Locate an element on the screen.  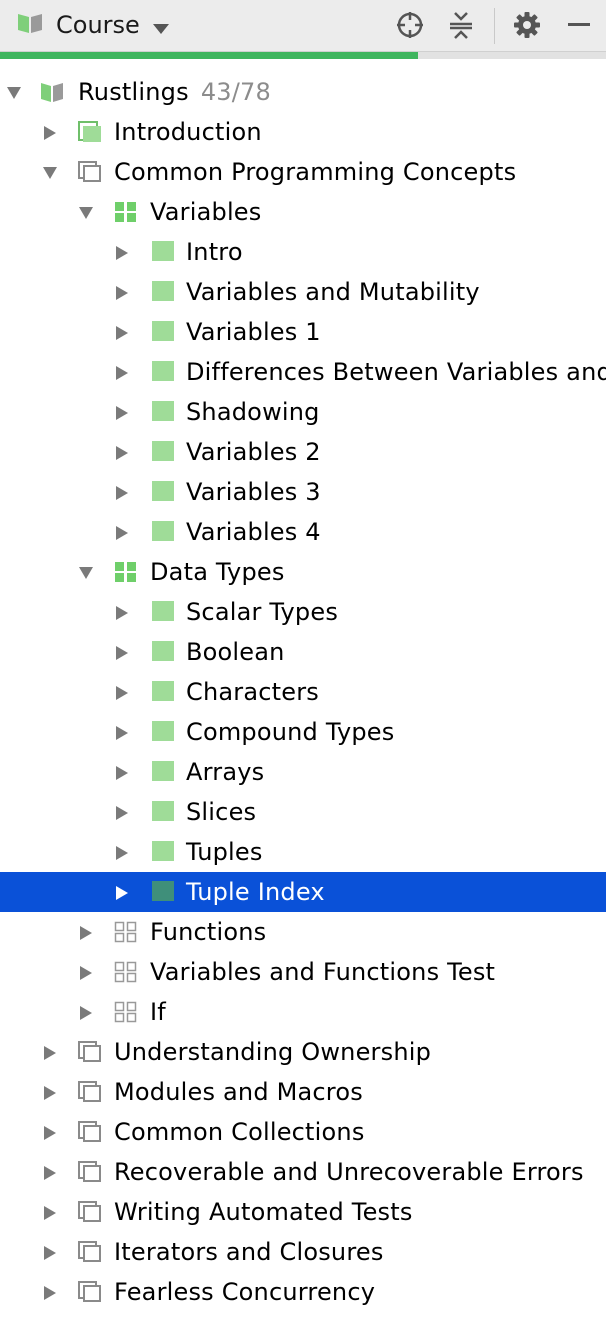
tree-node-label: Common Programming Concepts is located at coordinates (315, 172).